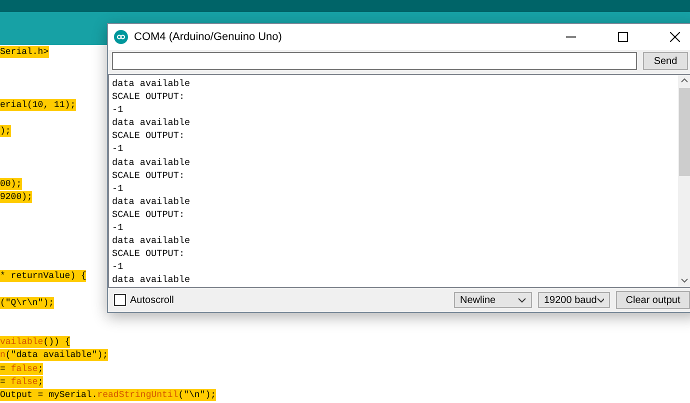 Image resolution: width=690 pixels, height=403 pixels. Describe the element at coordinates (665, 61) in the screenshot. I see `send-button: Send` at that location.